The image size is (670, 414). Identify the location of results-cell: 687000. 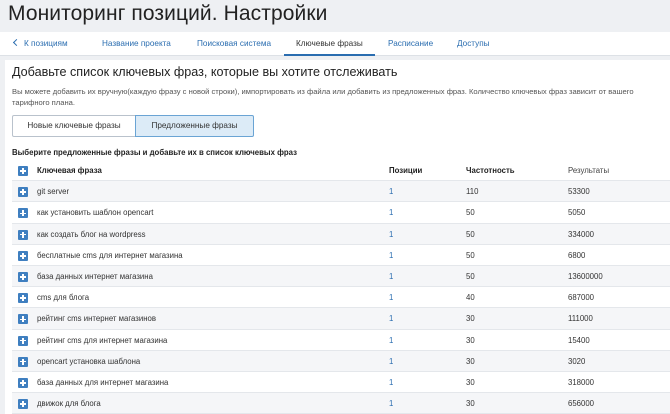
(581, 298).